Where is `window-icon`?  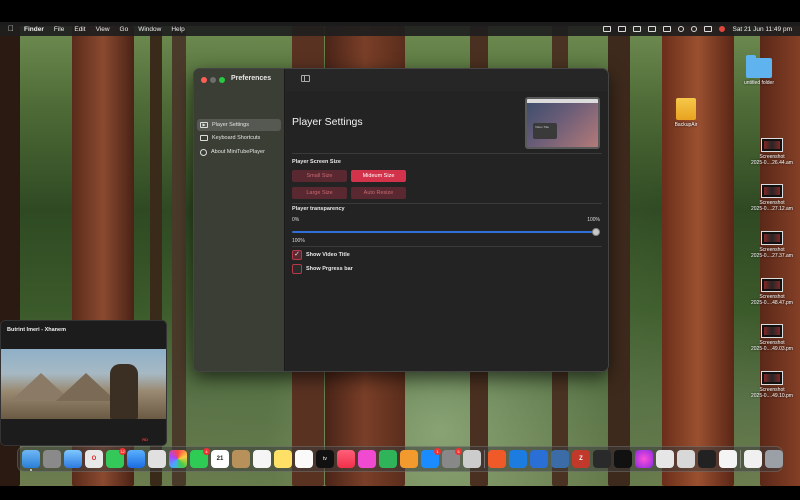 window-icon is located at coordinates (622, 29).